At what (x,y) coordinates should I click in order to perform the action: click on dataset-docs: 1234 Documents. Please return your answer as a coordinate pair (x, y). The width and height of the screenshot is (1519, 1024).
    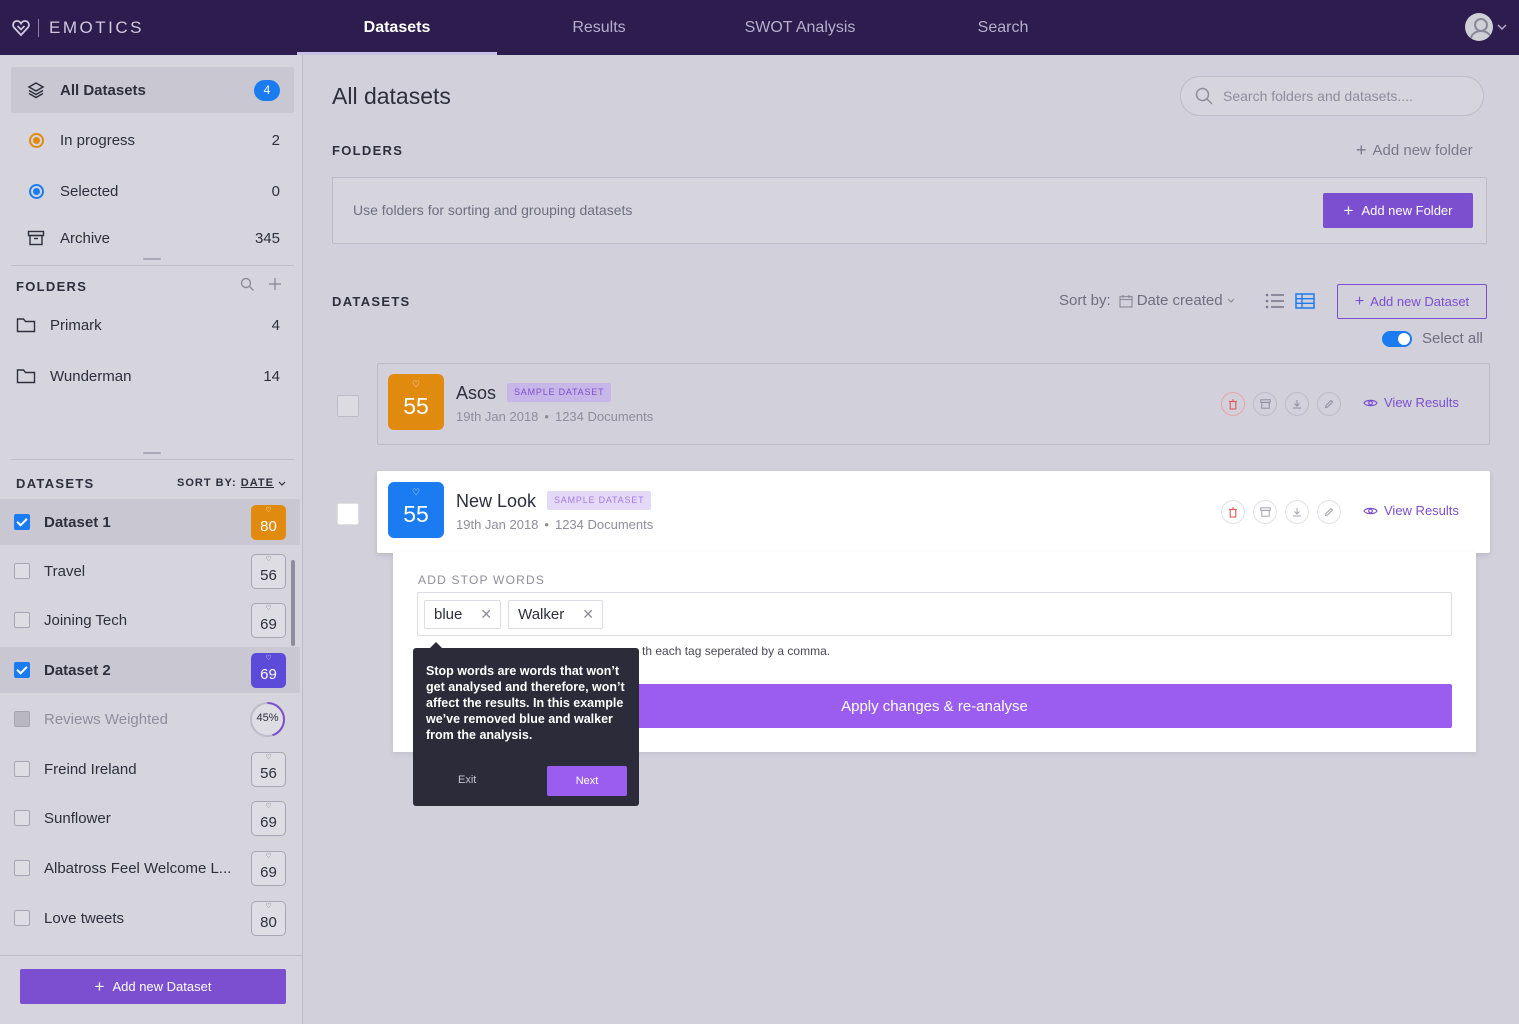
    Looking at the image, I should click on (604, 416).